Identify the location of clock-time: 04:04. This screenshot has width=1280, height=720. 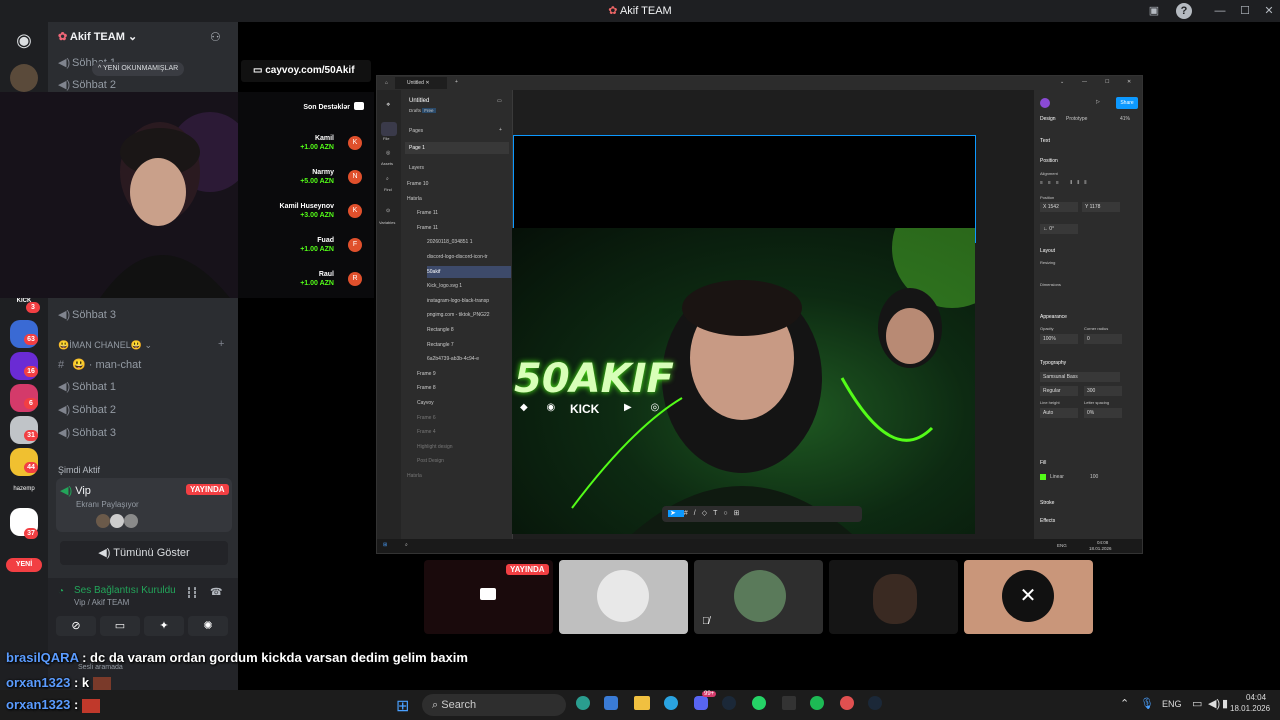
(1256, 697).